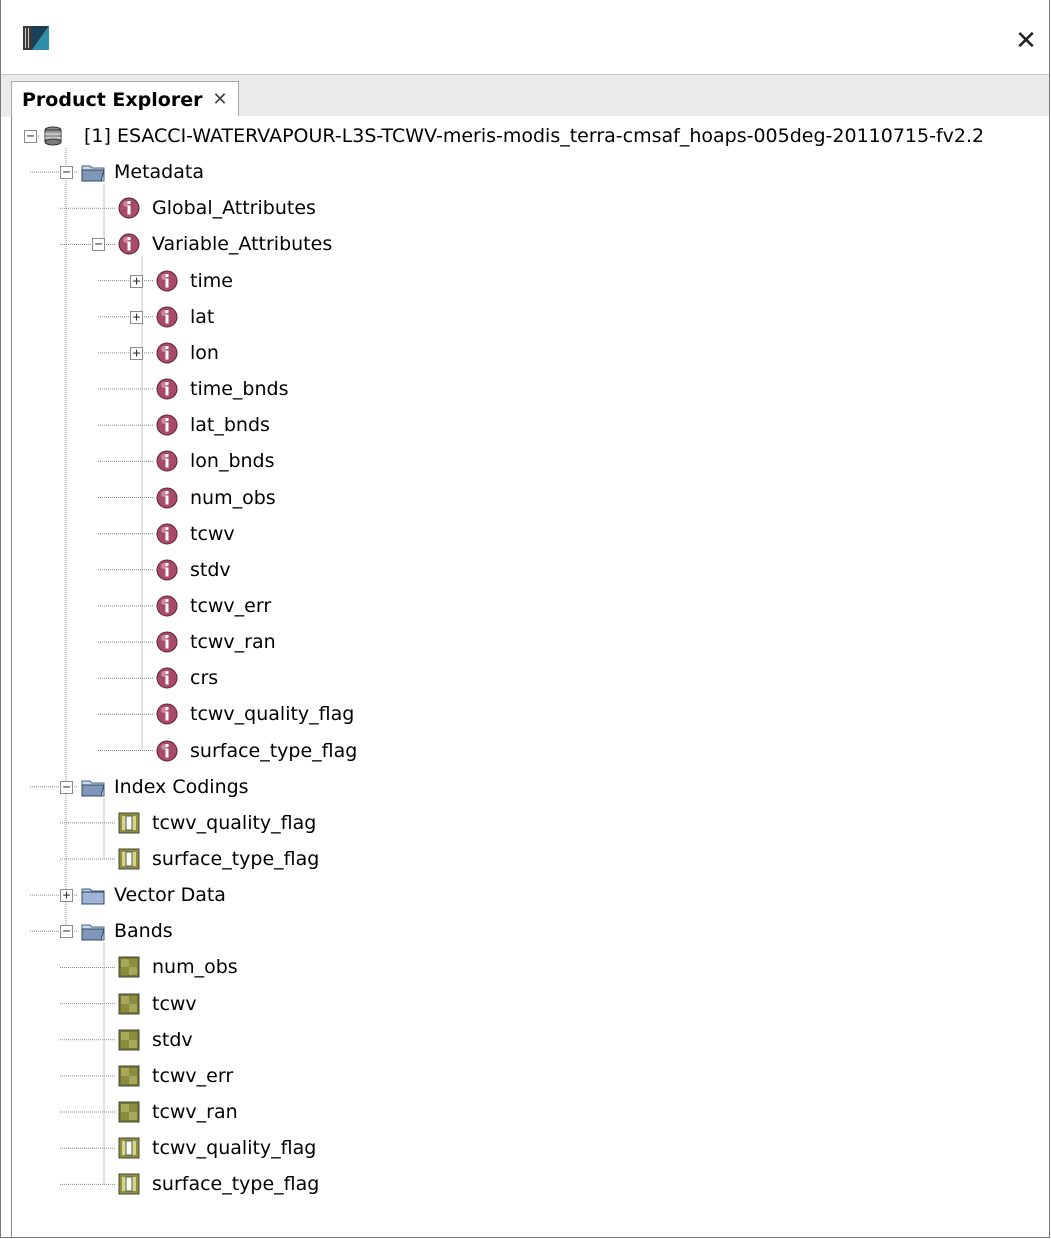  I want to click on tree-node-label: Index Codings, so click(181, 786).